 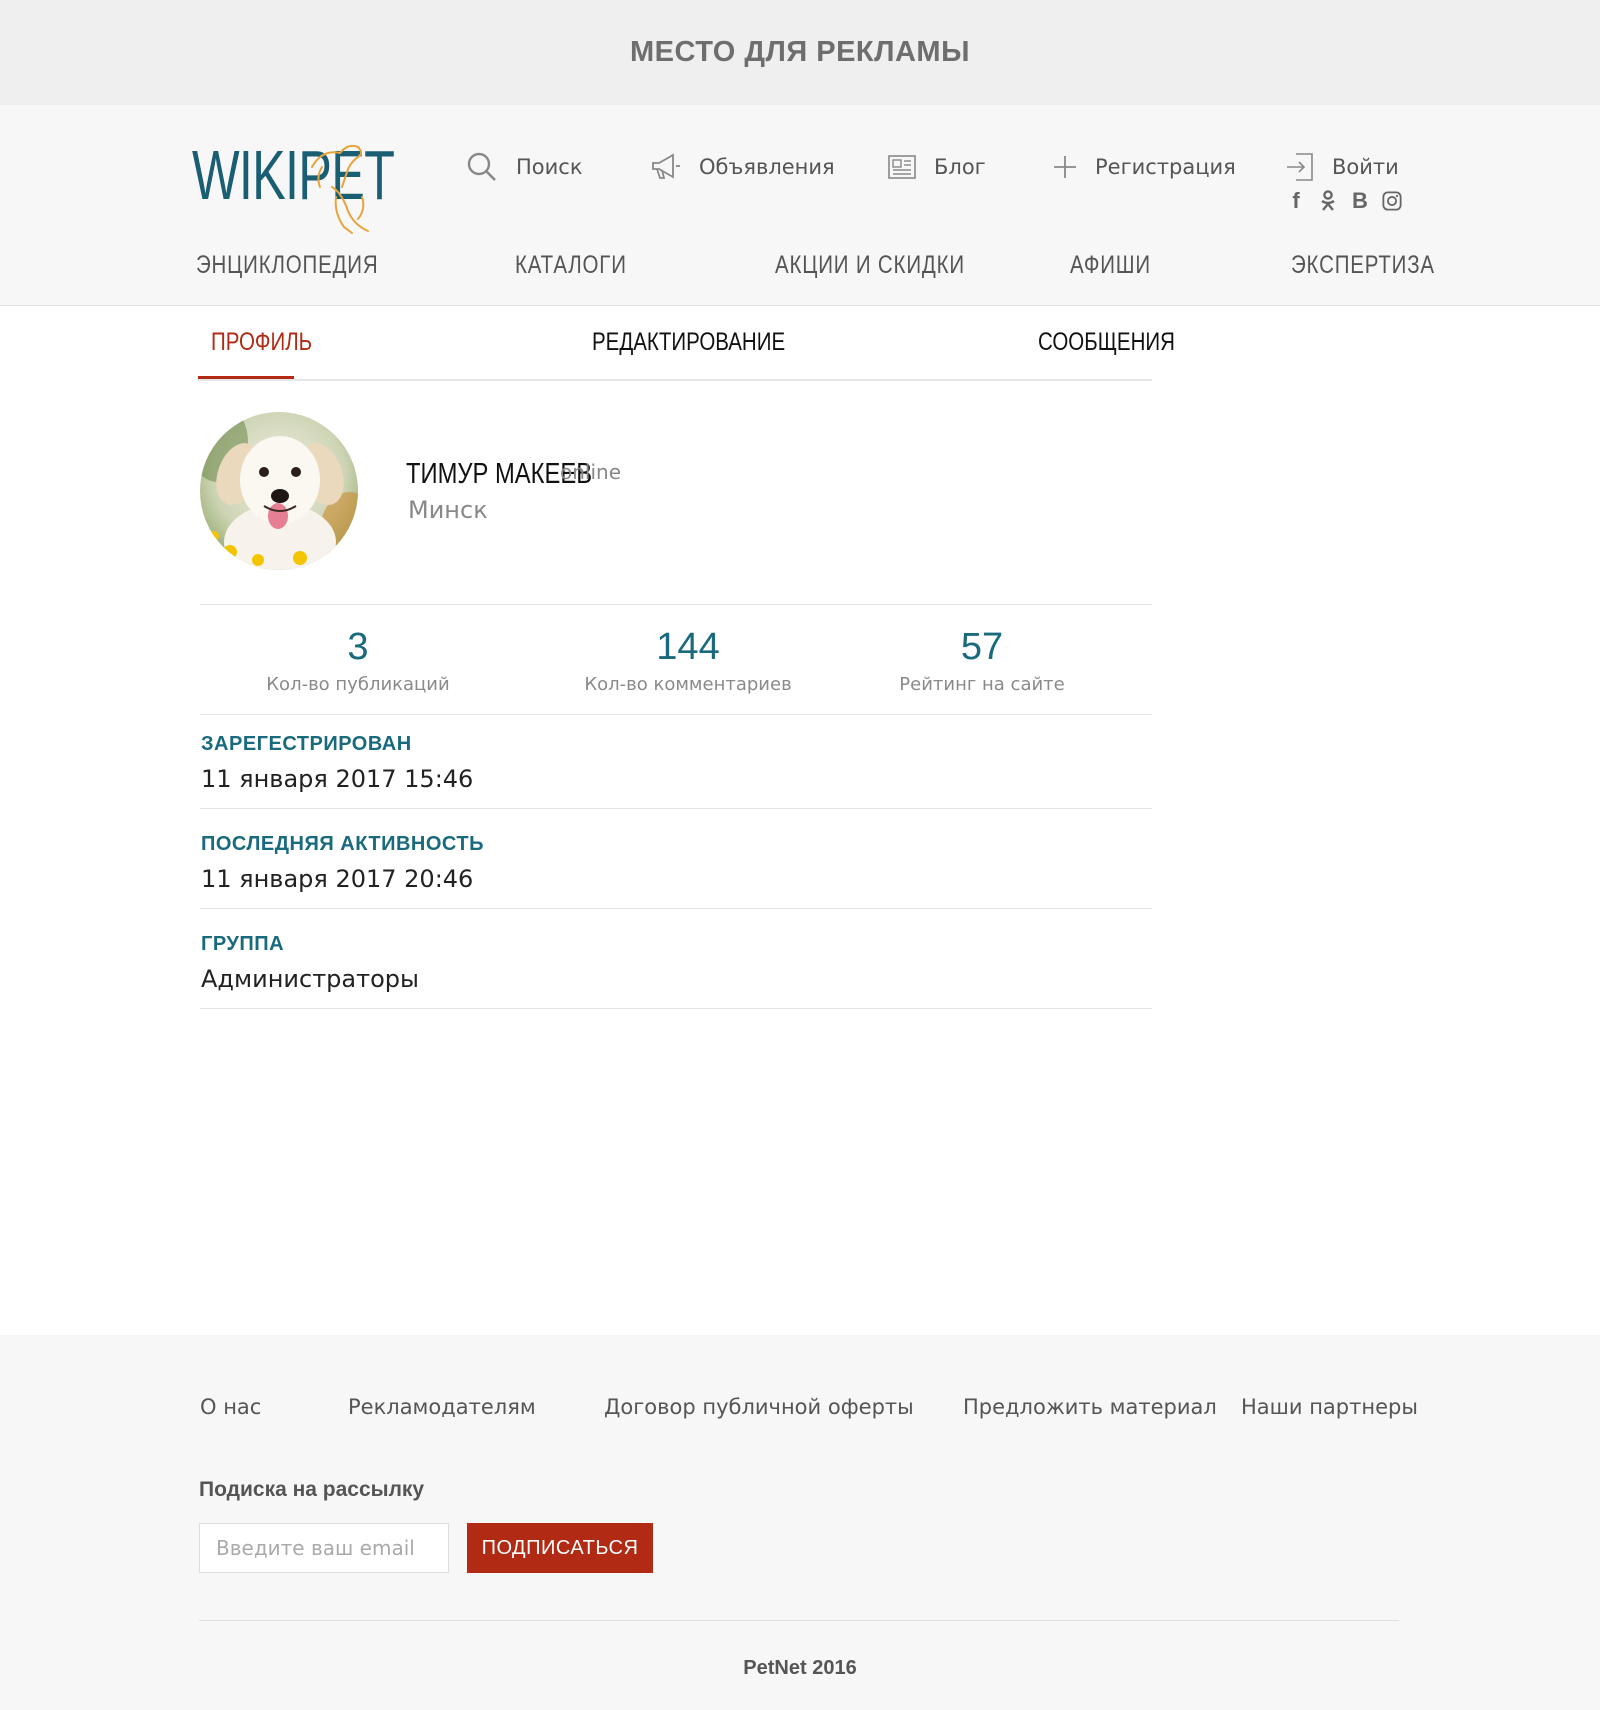 What do you see at coordinates (358, 684) in the screenshot?
I see `stat-publications-label: Кол-во публикаций` at bounding box center [358, 684].